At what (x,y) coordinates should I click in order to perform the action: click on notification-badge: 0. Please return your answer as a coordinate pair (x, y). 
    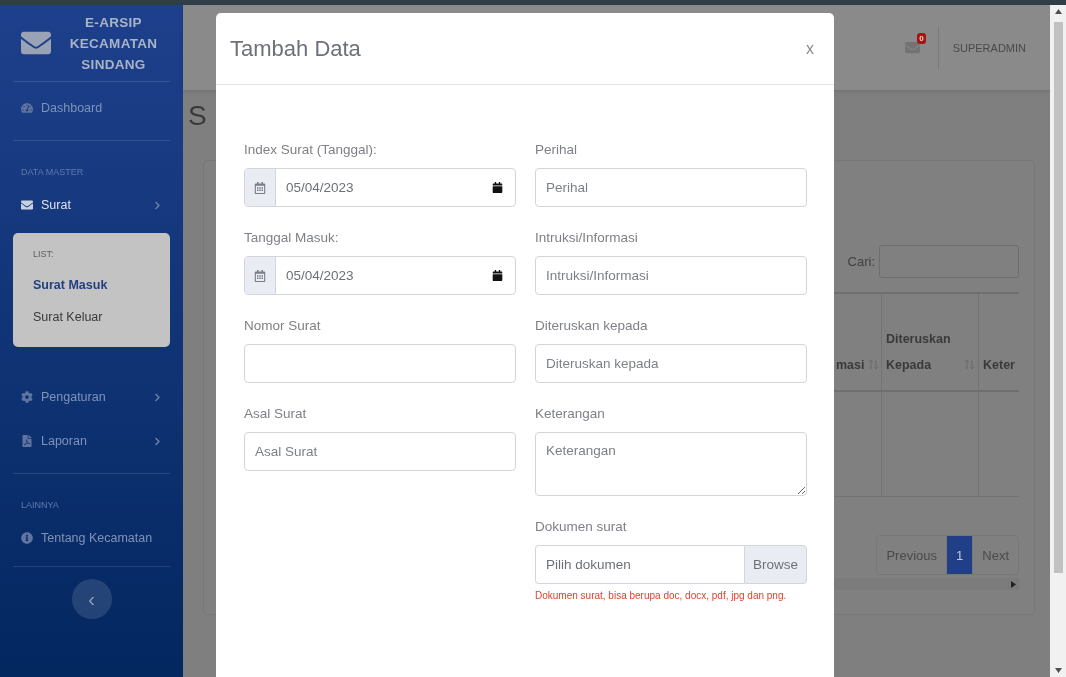
    Looking at the image, I should click on (921, 38).